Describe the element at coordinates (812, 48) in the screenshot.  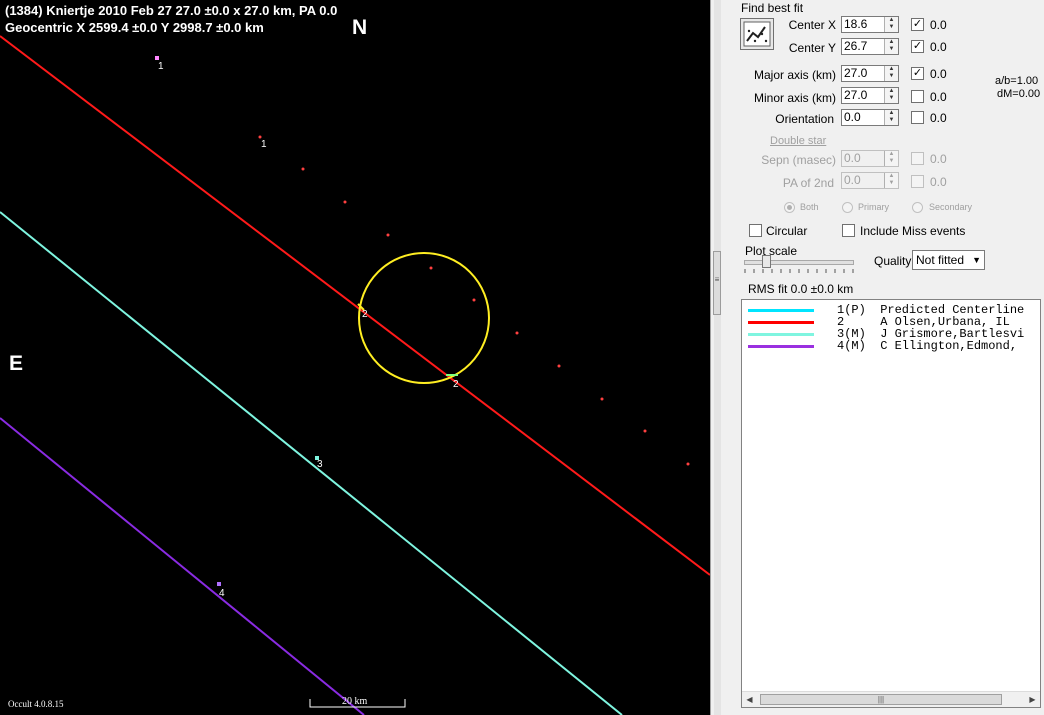
I see `center-y-label: Center Y` at that location.